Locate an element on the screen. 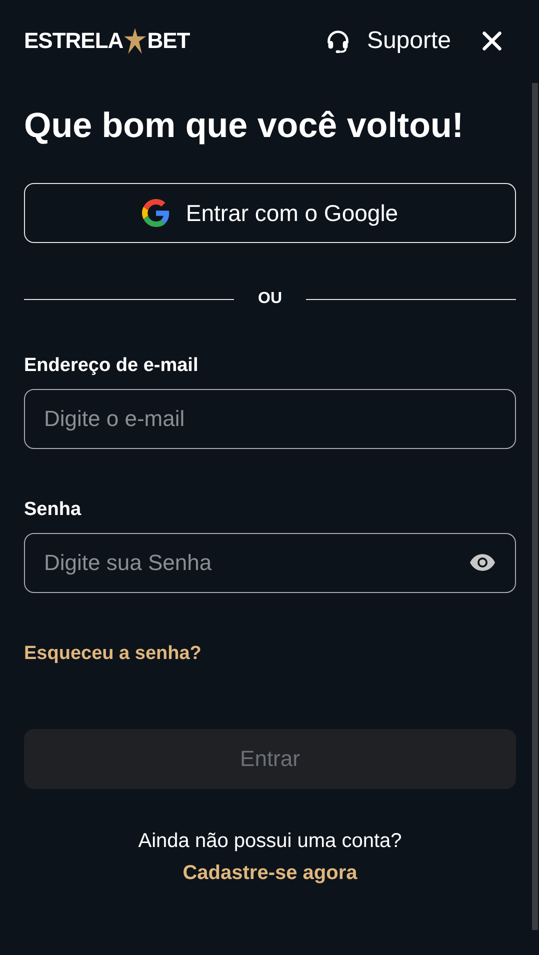 Image resolution: width=539 pixels, height=955 pixels. divider-label: OU is located at coordinates (270, 299).